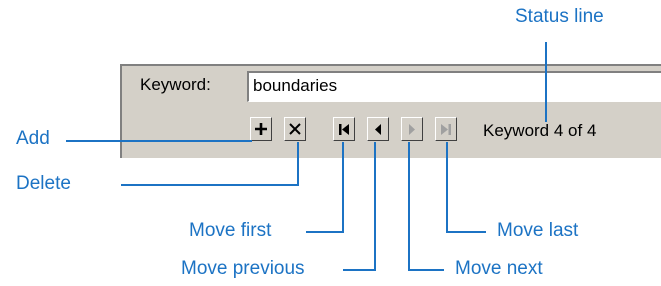 This screenshot has width=661, height=286. I want to click on add-callout: Add, so click(33, 138).